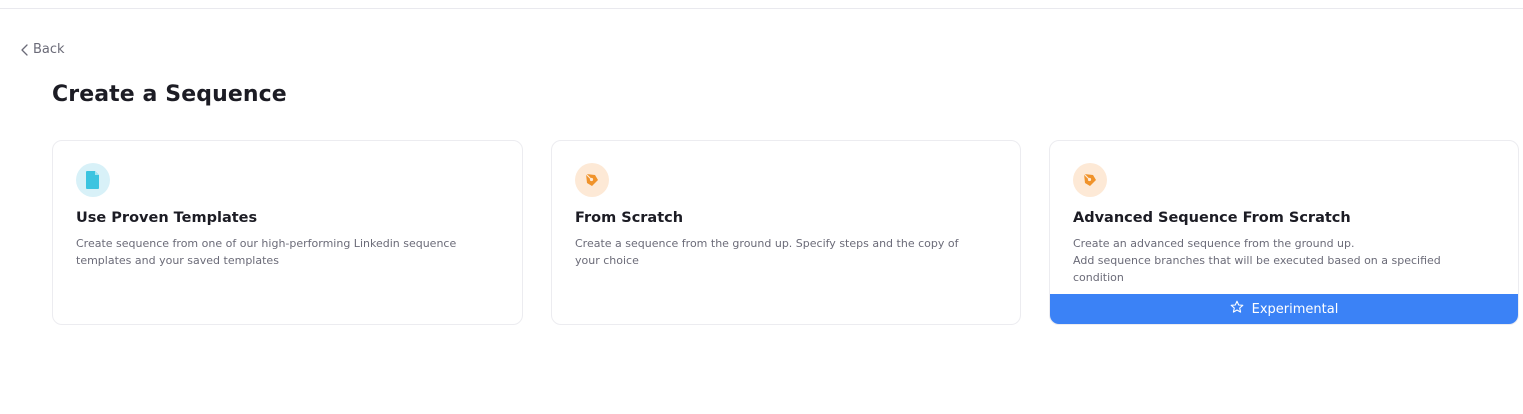  I want to click on card-title: From Scratch, so click(629, 218).